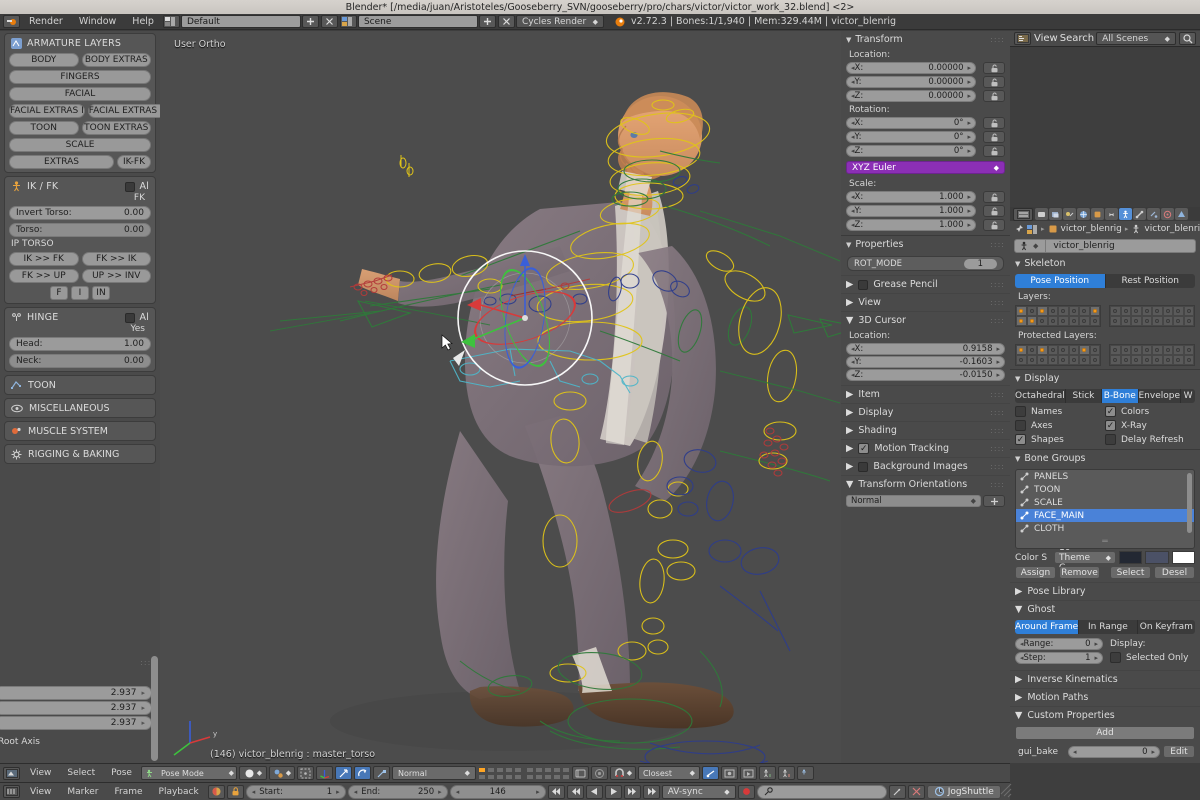 The width and height of the screenshot is (1200, 800). What do you see at coordinates (1055, 214) in the screenshot?
I see `tab-render-layers` at bounding box center [1055, 214].